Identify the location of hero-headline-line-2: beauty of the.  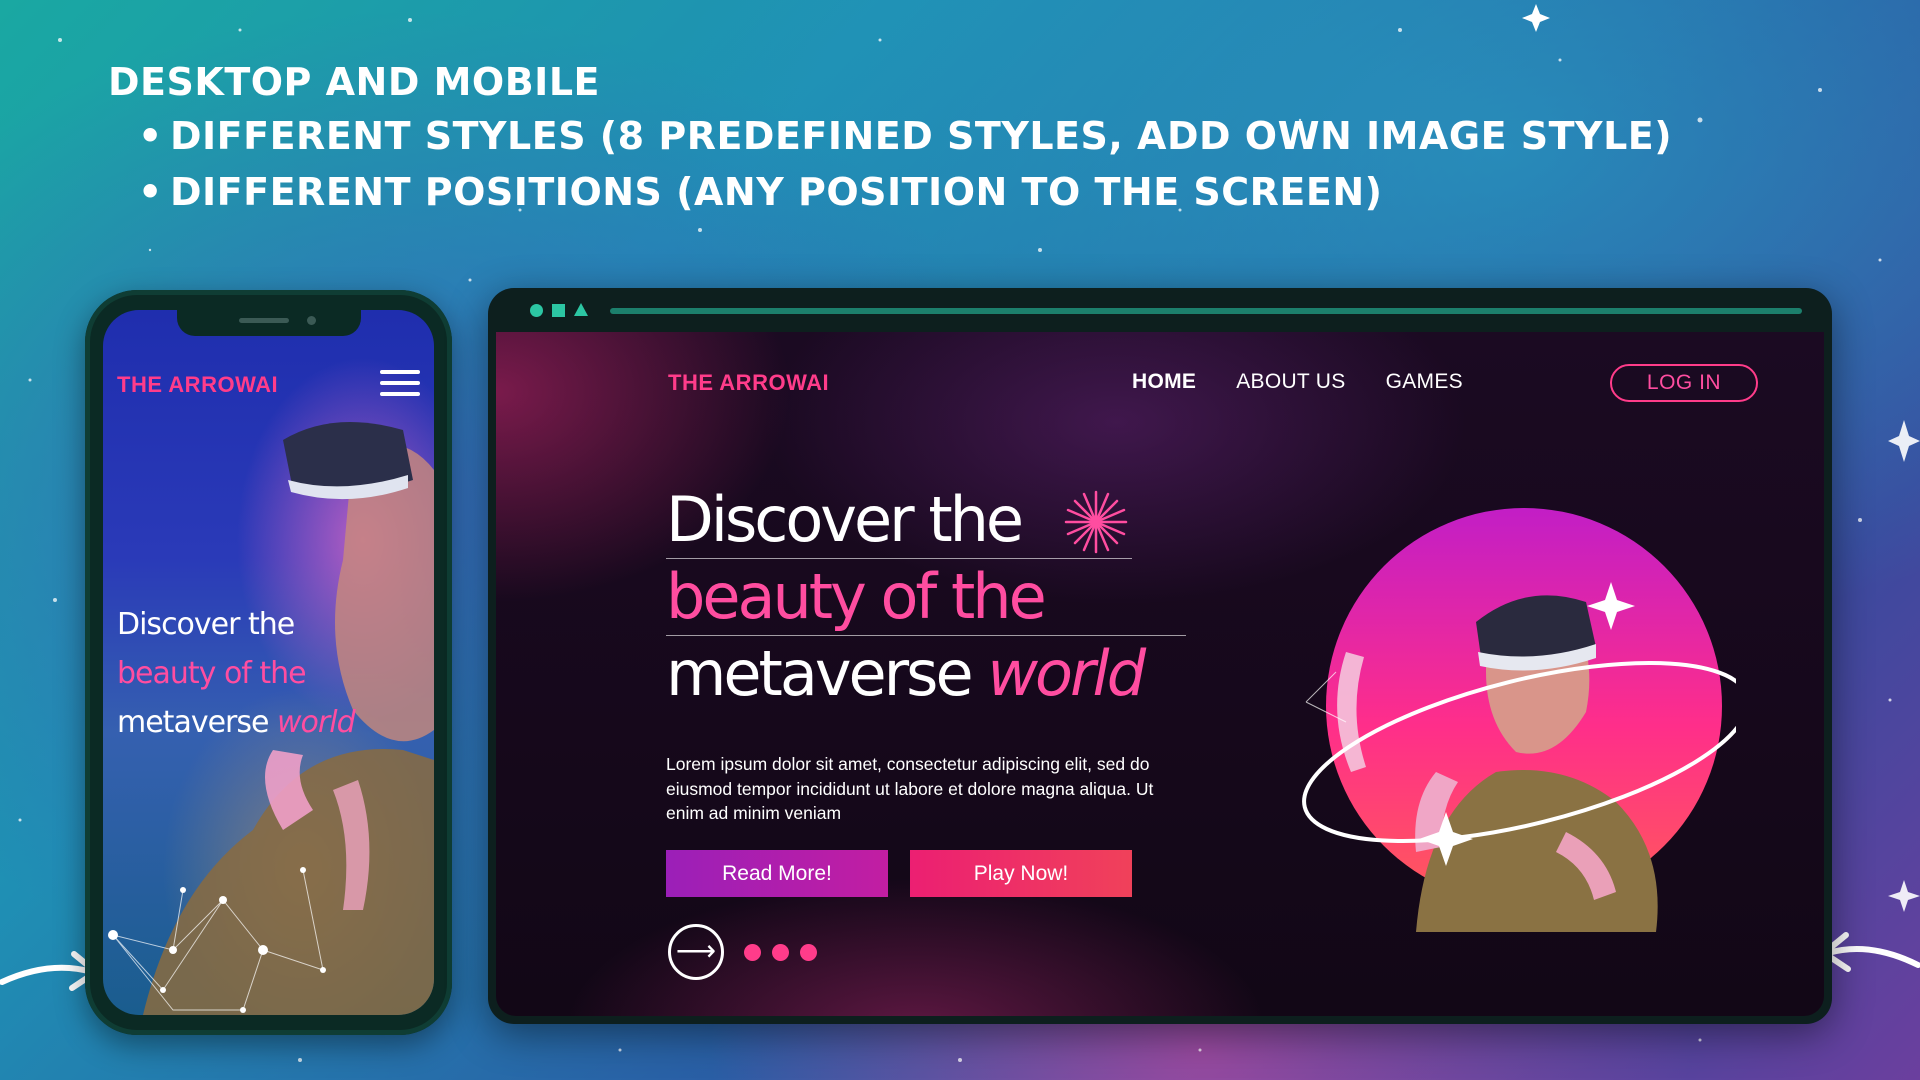
(926, 597).